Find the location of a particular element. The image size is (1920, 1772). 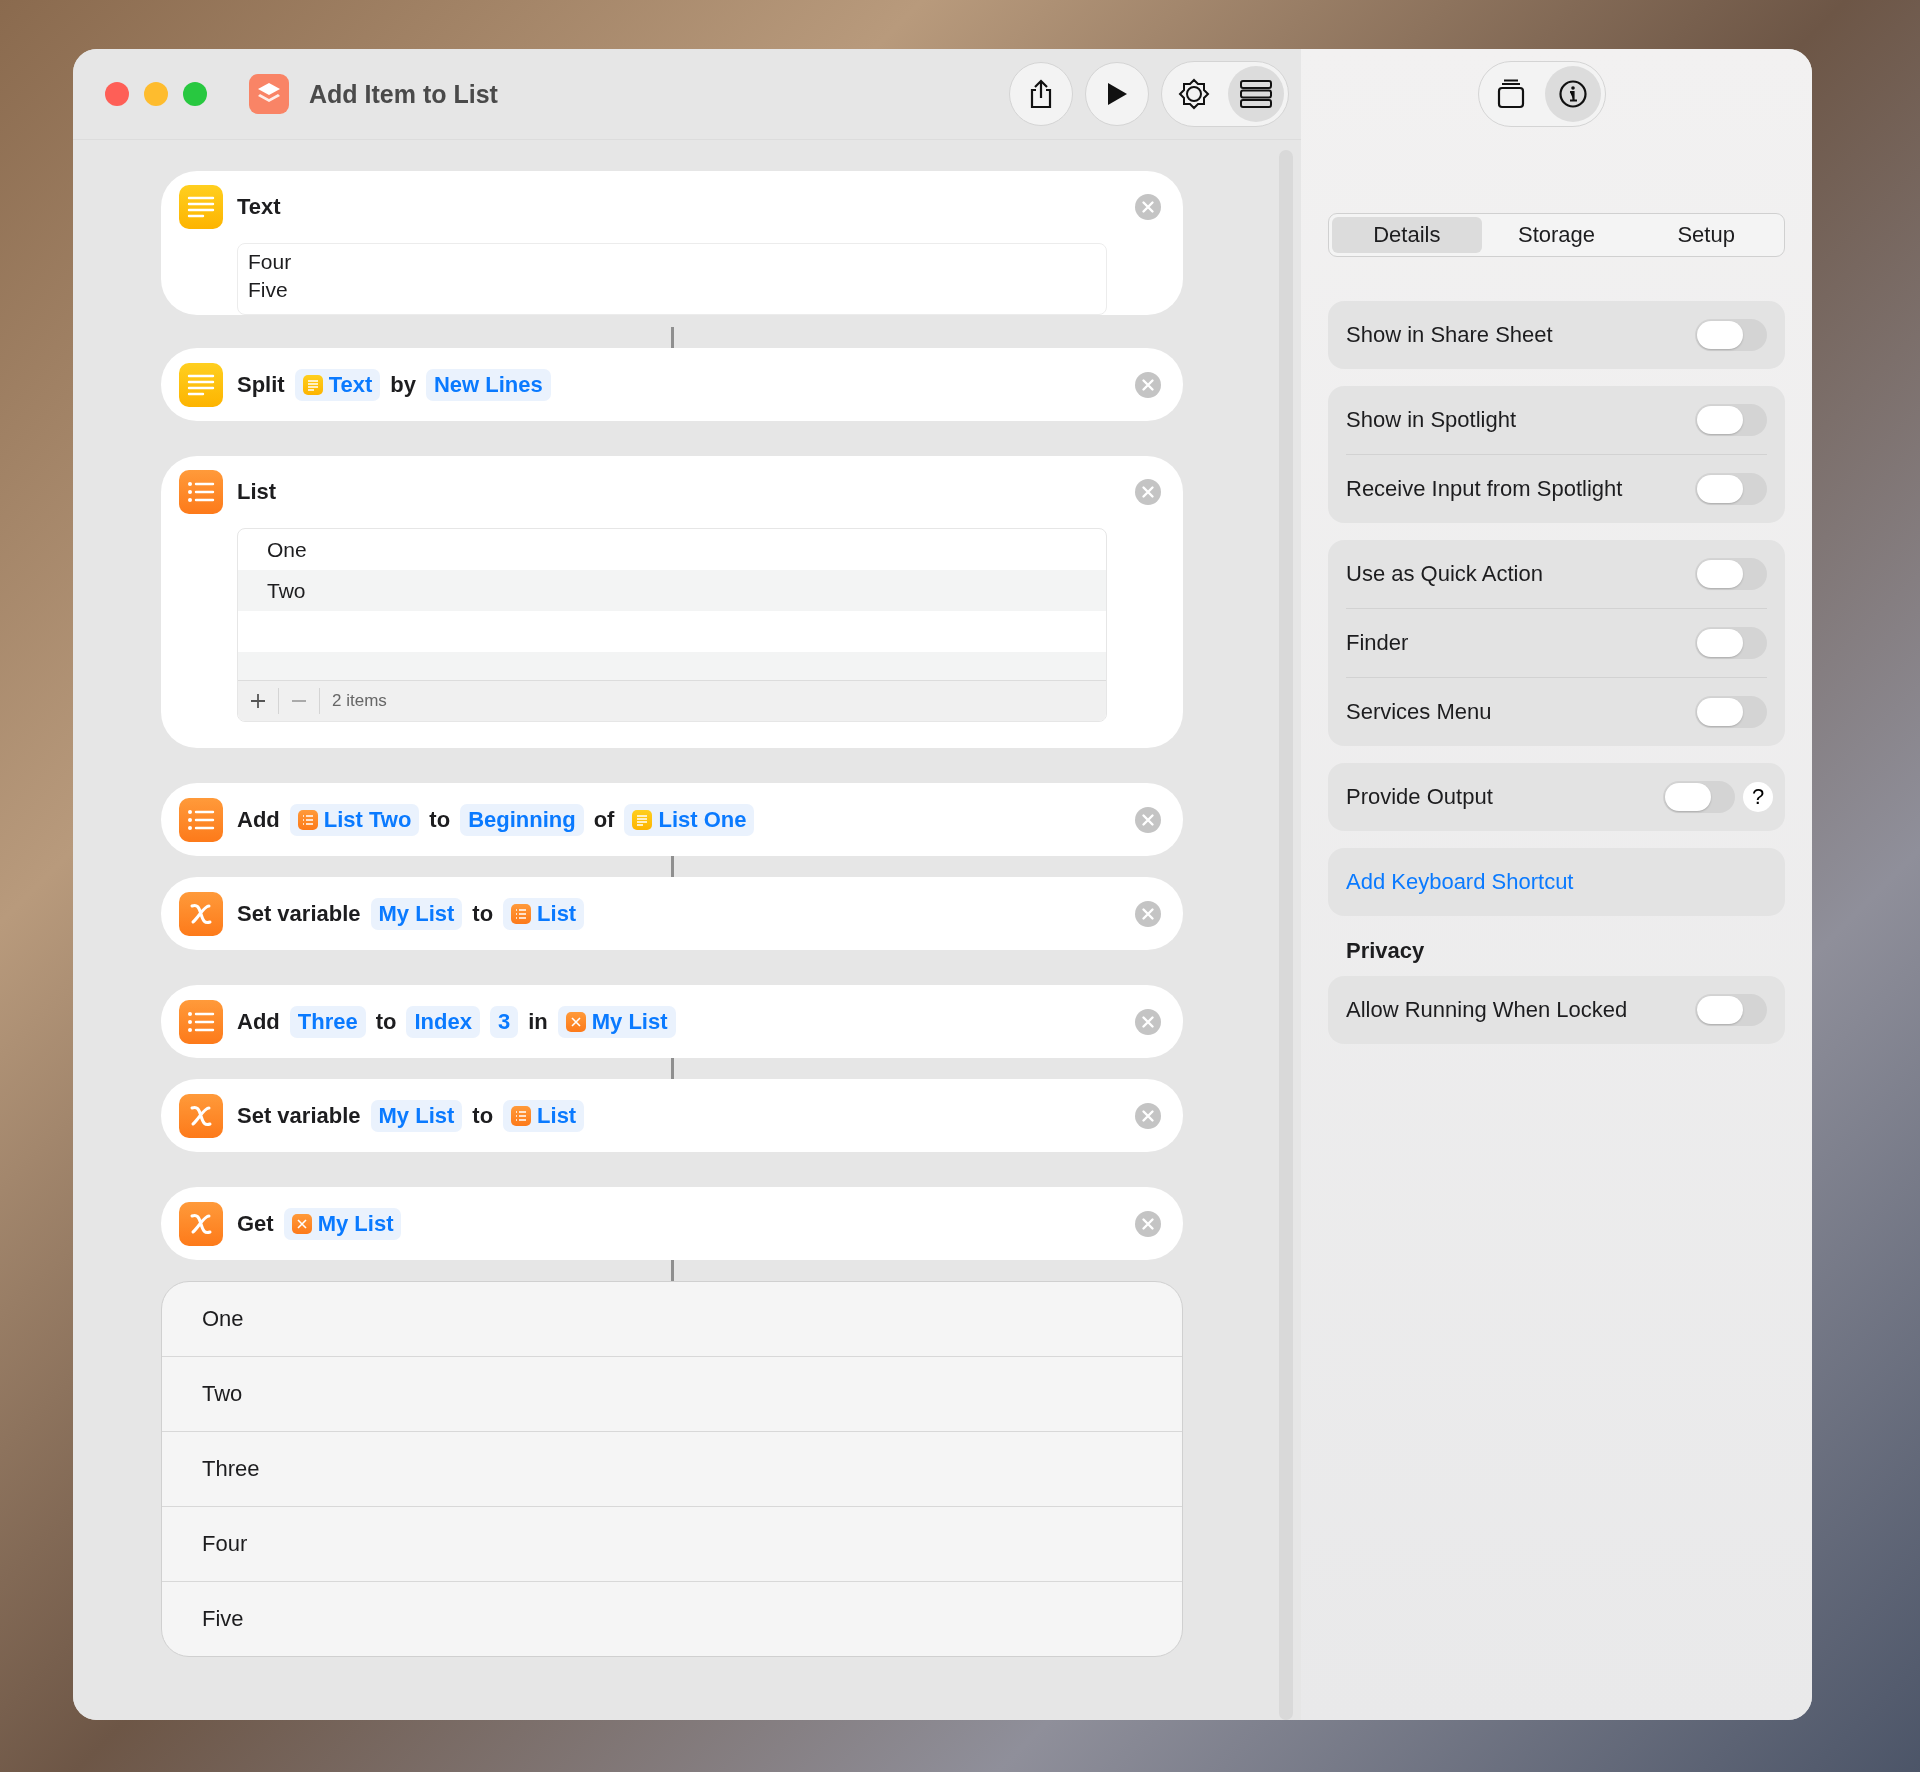

stacked-rows-icon is located at coordinates (1256, 94).